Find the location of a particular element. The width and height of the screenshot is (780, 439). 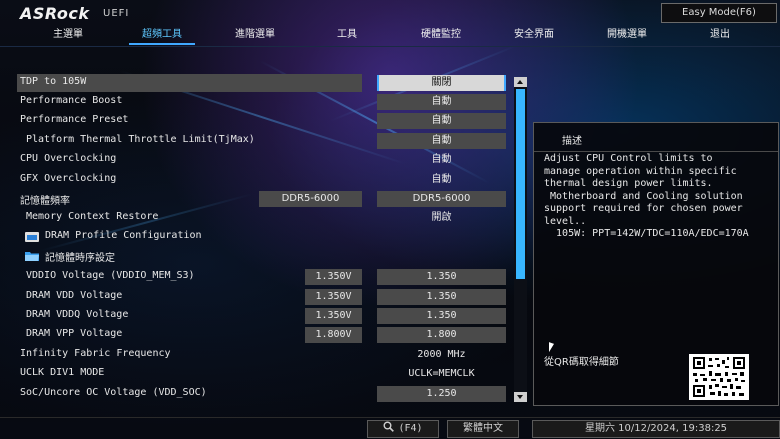

setting-value: 開啟 is located at coordinates (441, 218).